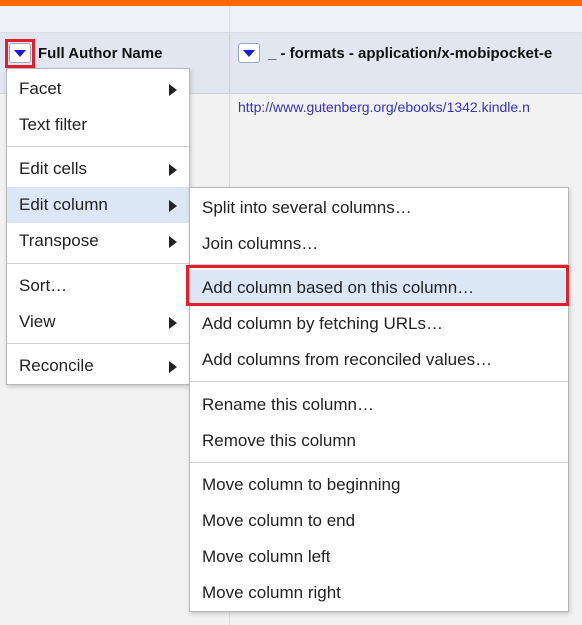  What do you see at coordinates (379, 557) in the screenshot?
I see `menu-item-move-left: Move column left` at bounding box center [379, 557].